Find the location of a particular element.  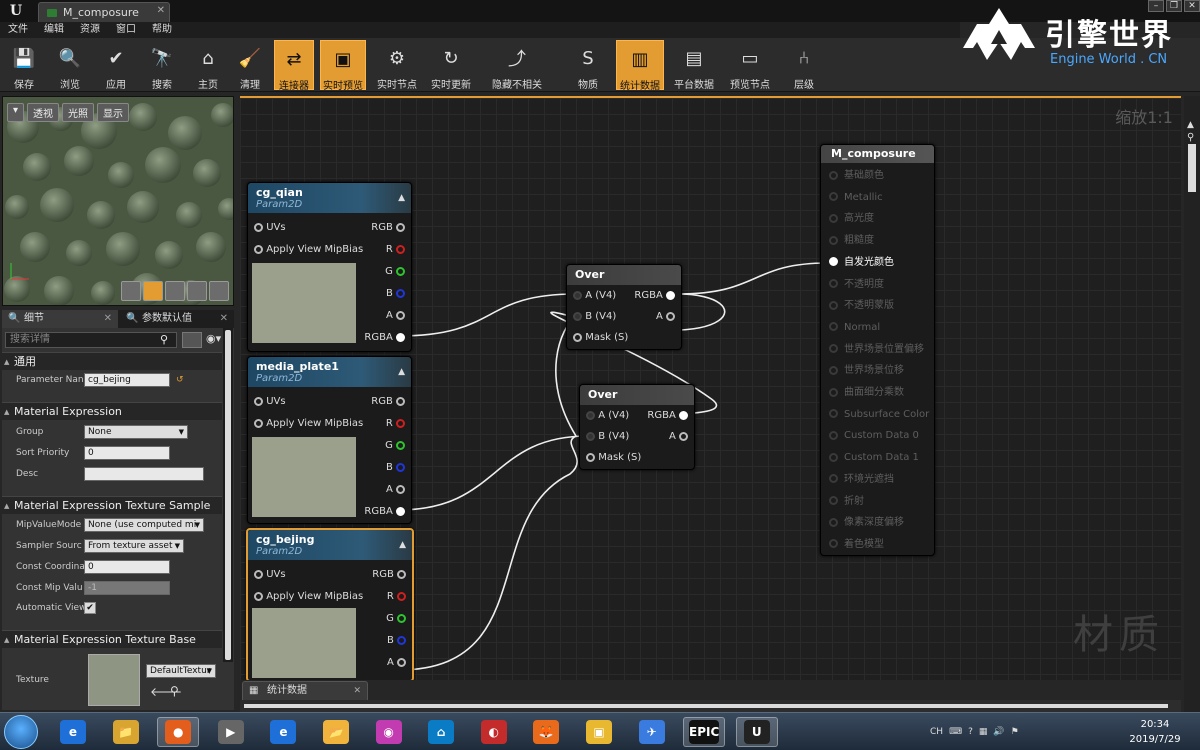

graph-vertical-scrollbar: ▲ ⚲ is located at coordinates (1192, 404).